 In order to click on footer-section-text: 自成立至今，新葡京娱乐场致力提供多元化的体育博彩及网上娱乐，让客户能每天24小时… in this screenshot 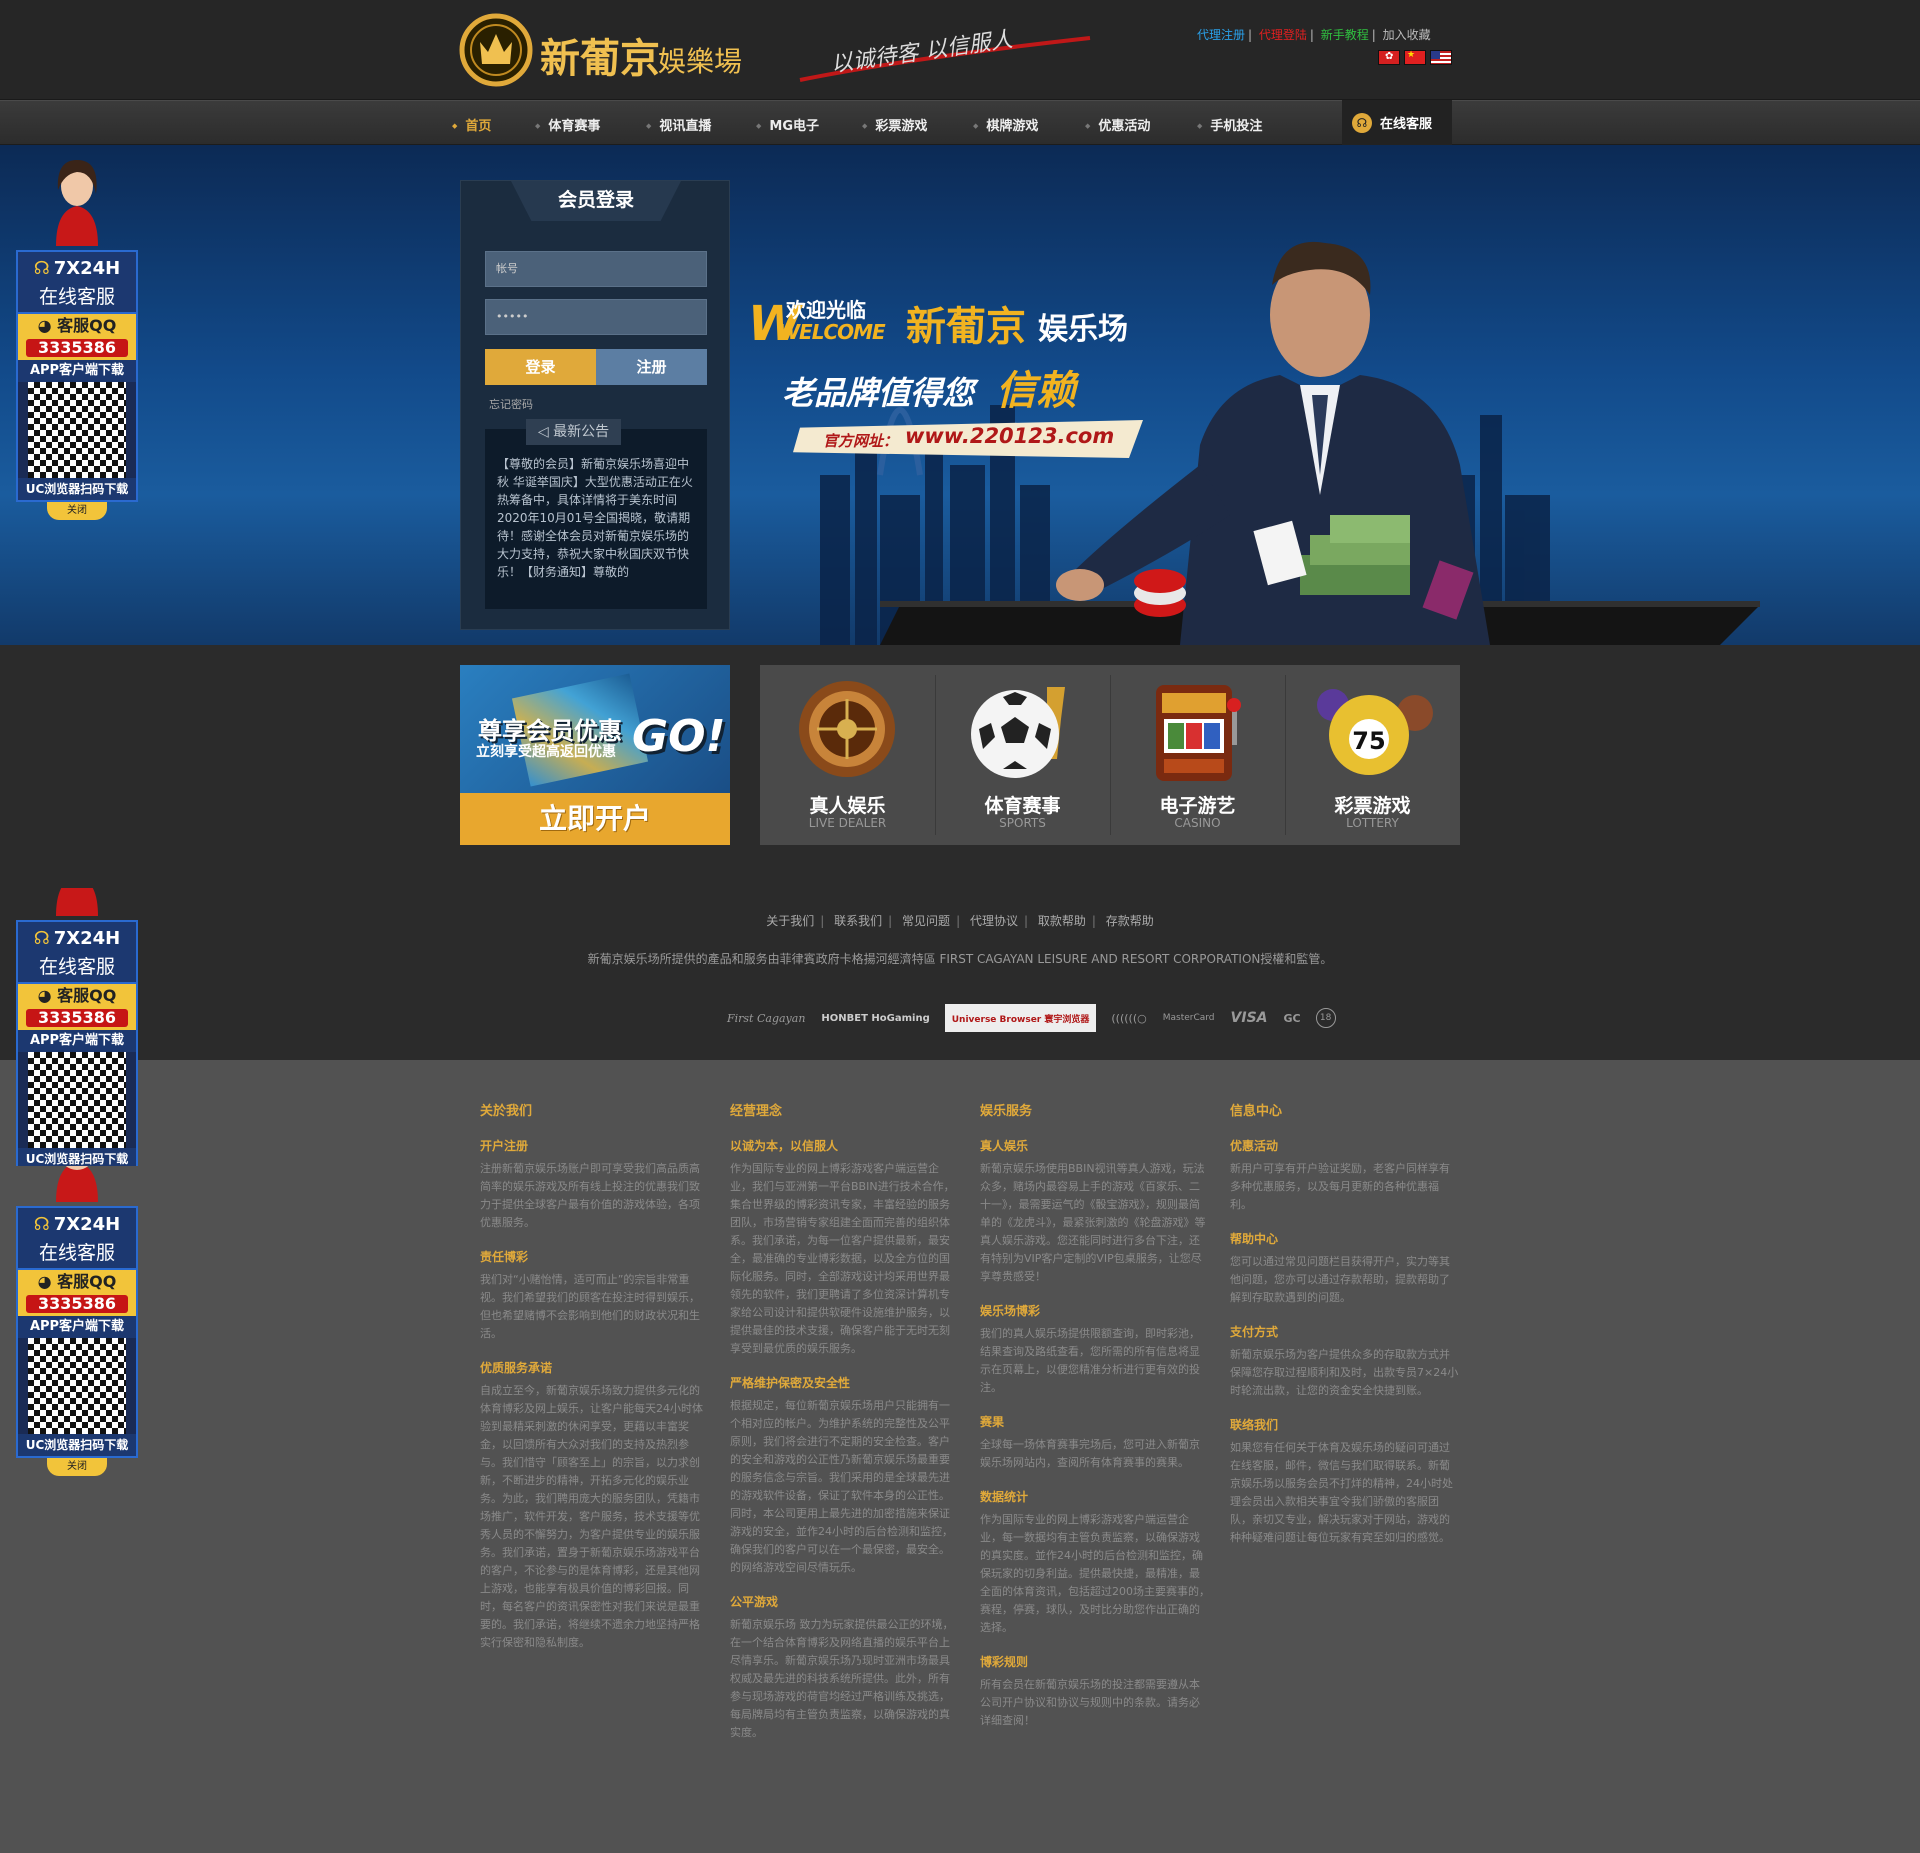, I will do `click(591, 1516)`.